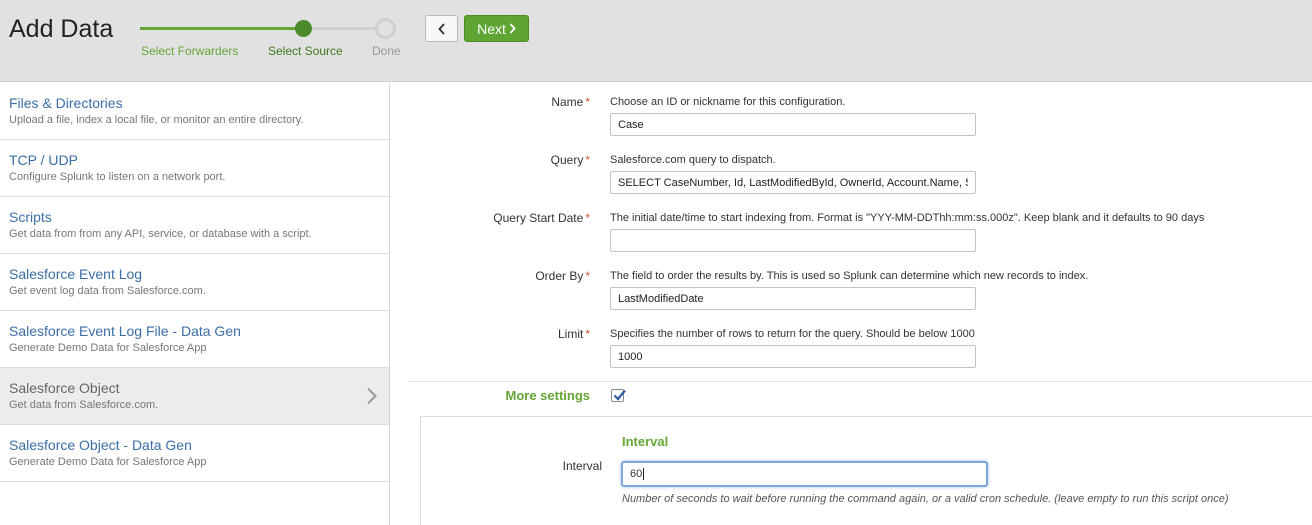 Image resolution: width=1312 pixels, height=525 pixels. What do you see at coordinates (567, 102) in the screenshot?
I see `name-label-text: Name` at bounding box center [567, 102].